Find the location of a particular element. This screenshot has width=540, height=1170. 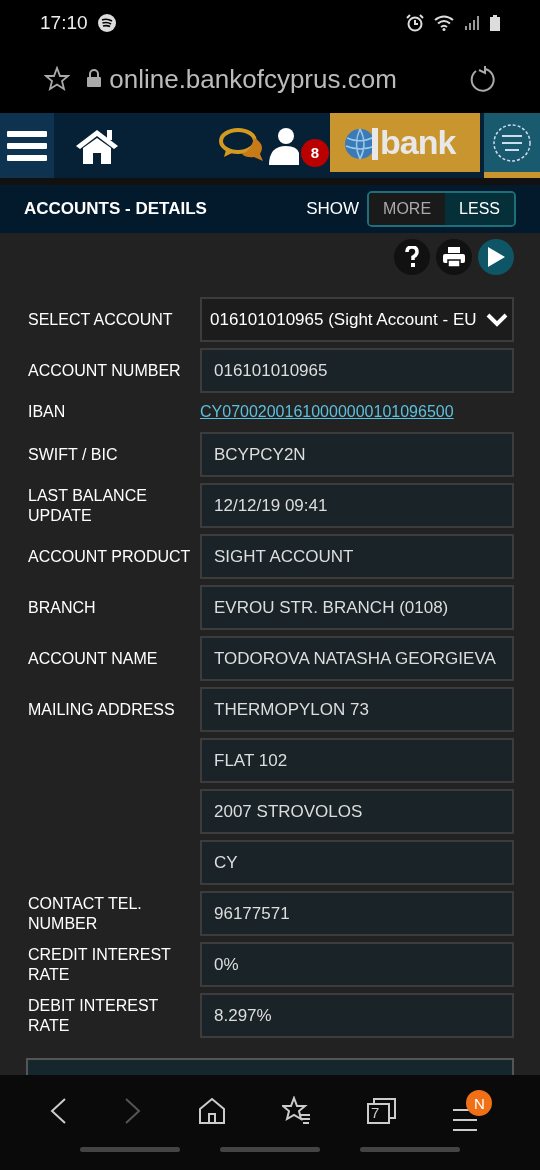

field-value: TODOROVA NATASHA GEORGIEVA is located at coordinates (357, 658).